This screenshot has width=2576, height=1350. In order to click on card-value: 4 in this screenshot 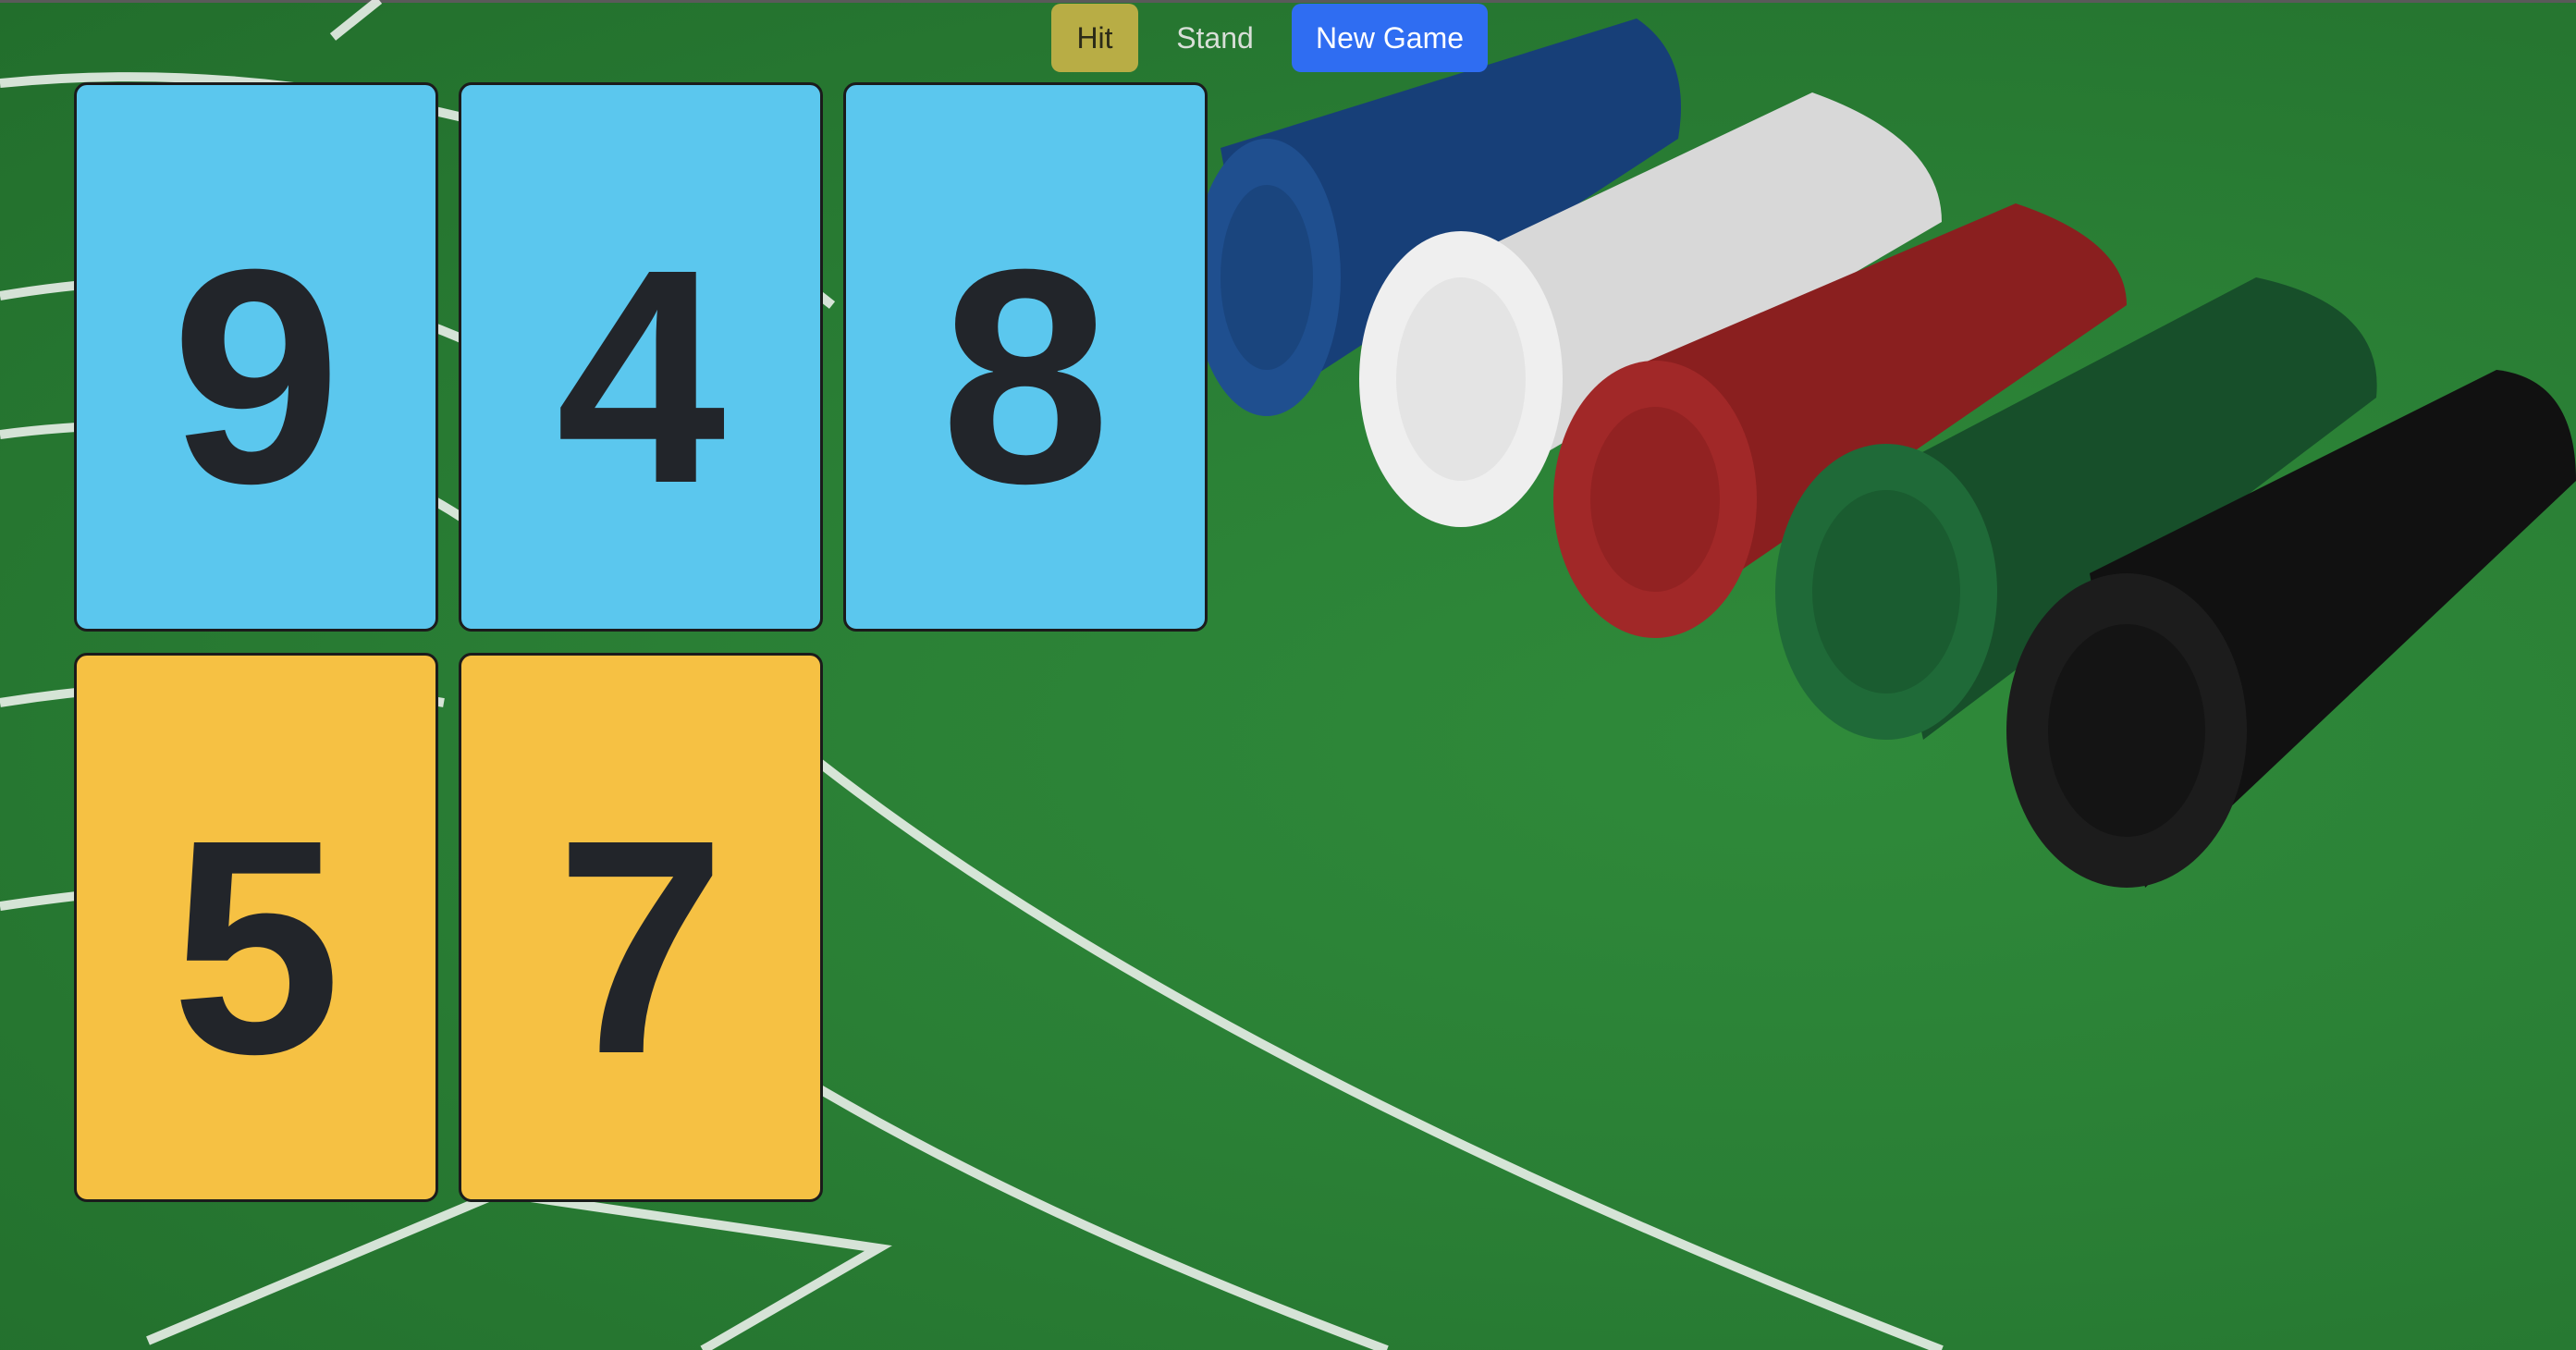, I will do `click(641, 376)`.